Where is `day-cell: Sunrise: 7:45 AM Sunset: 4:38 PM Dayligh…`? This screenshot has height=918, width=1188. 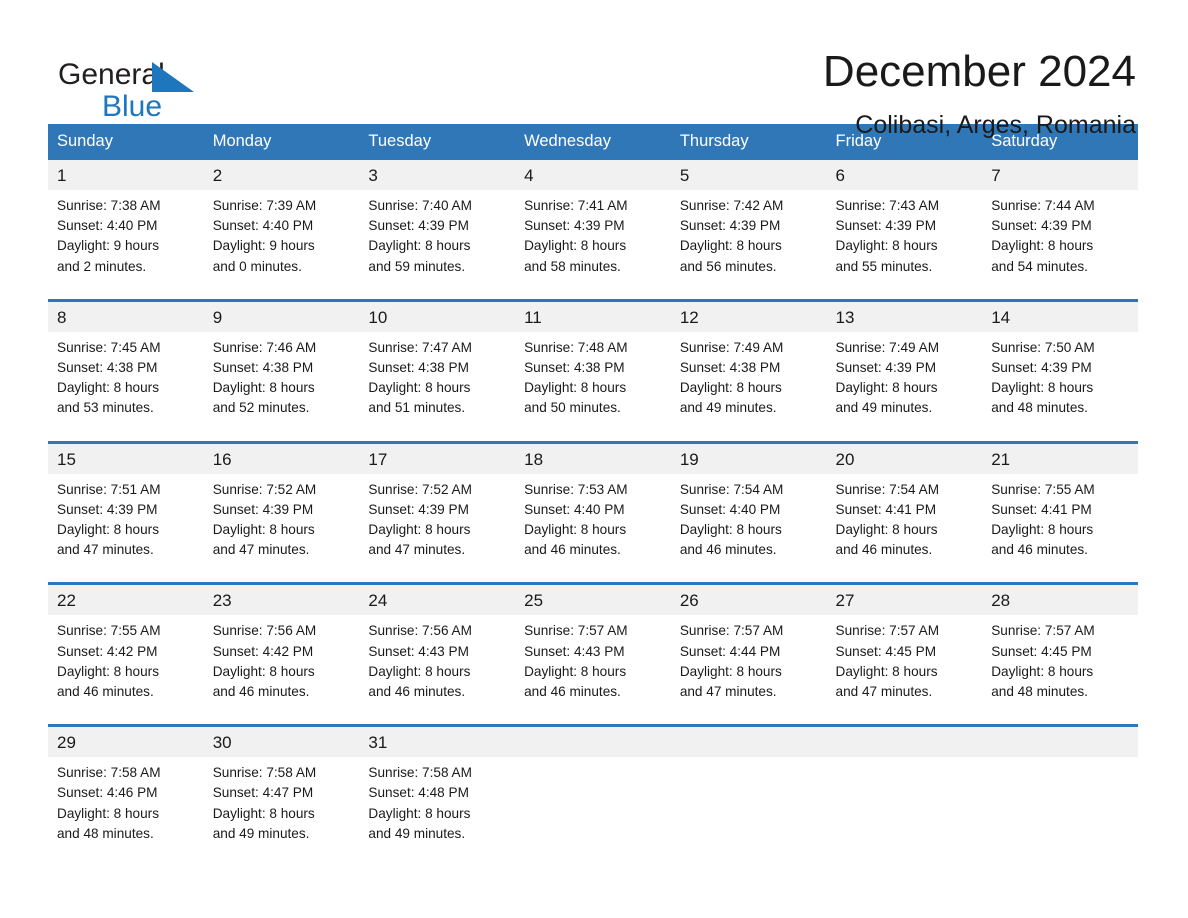
day-cell: Sunrise: 7:45 AM Sunset: 4:38 PM Dayligh… is located at coordinates (126, 387).